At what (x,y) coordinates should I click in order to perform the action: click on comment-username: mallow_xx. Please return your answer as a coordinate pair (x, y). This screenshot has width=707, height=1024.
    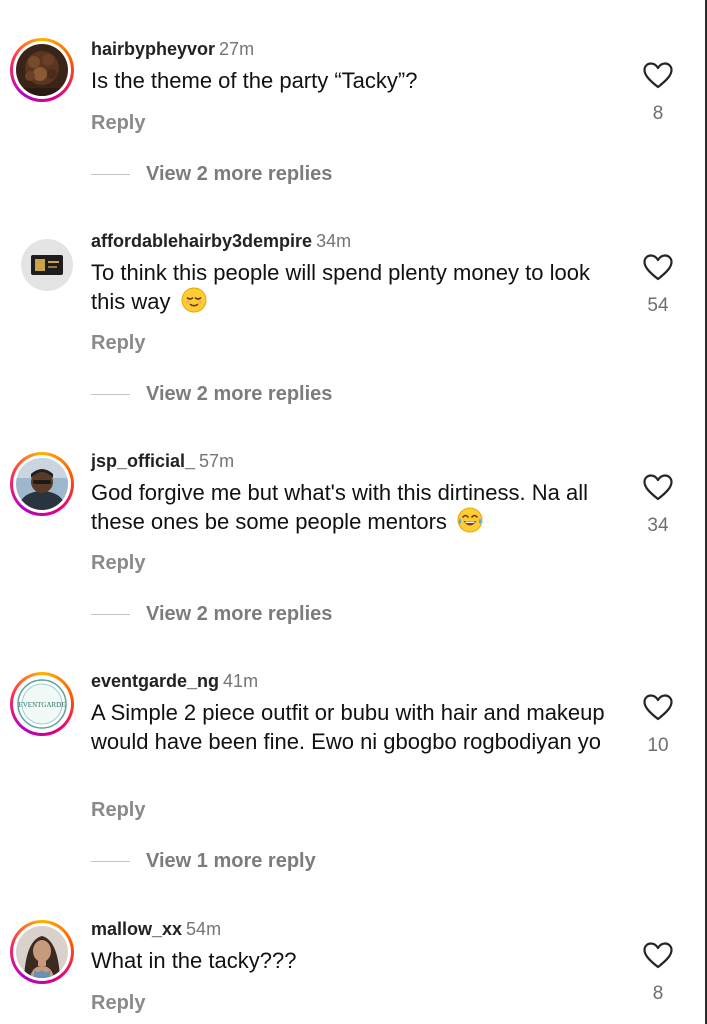
    Looking at the image, I should click on (136, 929).